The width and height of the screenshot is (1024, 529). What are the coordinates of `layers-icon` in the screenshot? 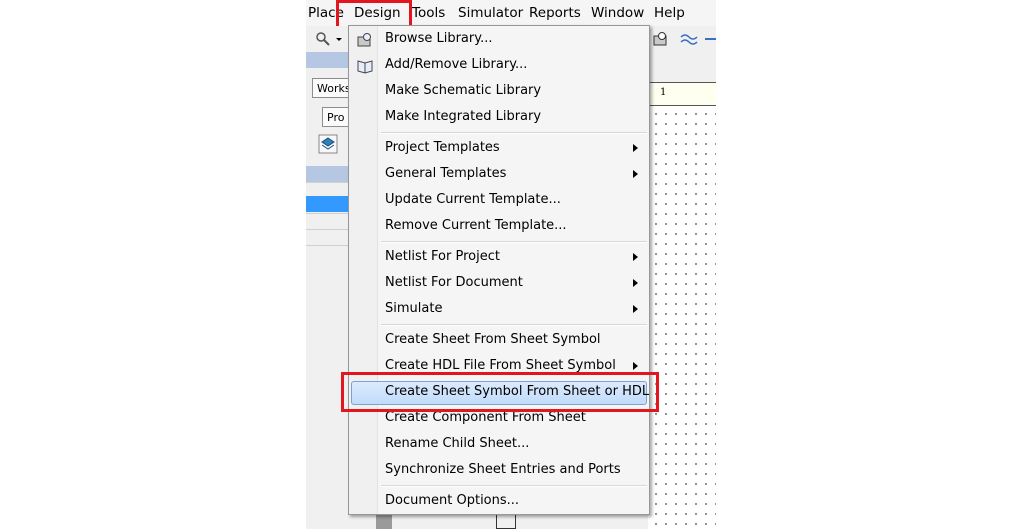 It's located at (328, 144).